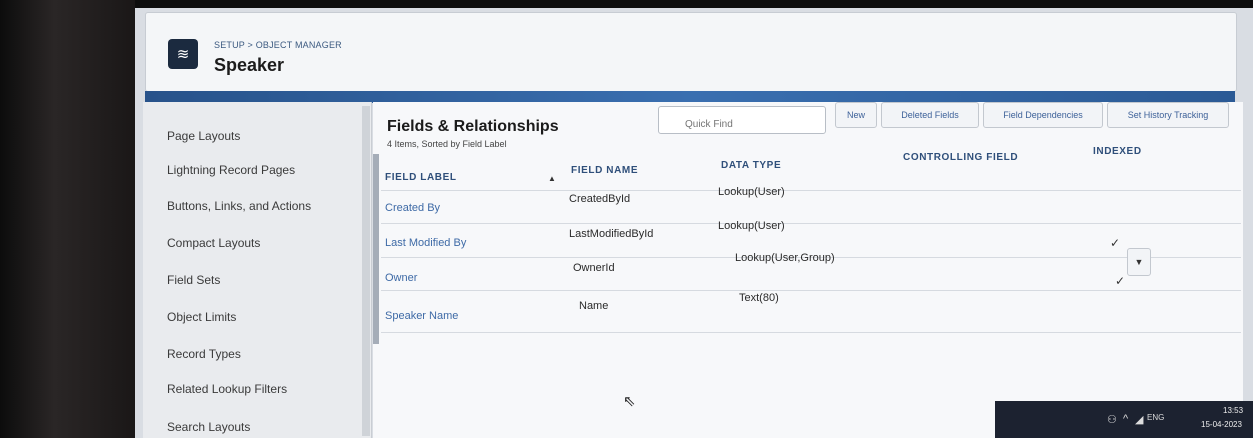 The height and width of the screenshot is (438, 1253). Describe the element at coordinates (600, 199) in the screenshot. I see `field-name-cell: CreatedById` at that location.